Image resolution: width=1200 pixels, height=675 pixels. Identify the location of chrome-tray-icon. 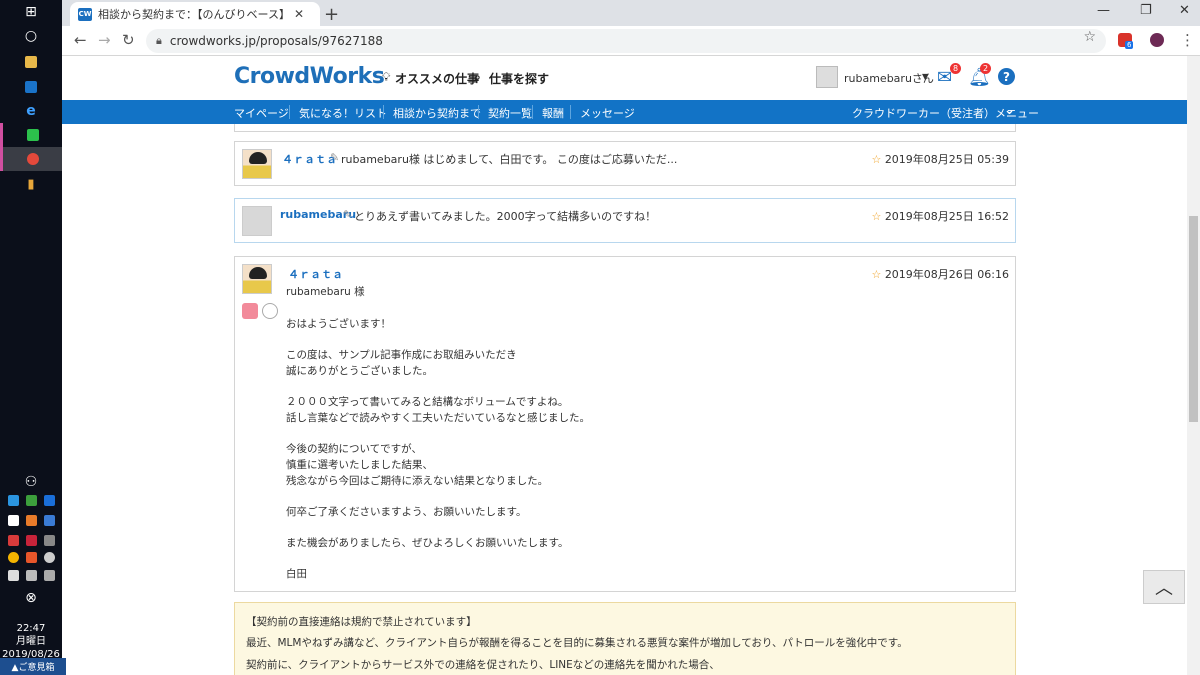
(13, 557).